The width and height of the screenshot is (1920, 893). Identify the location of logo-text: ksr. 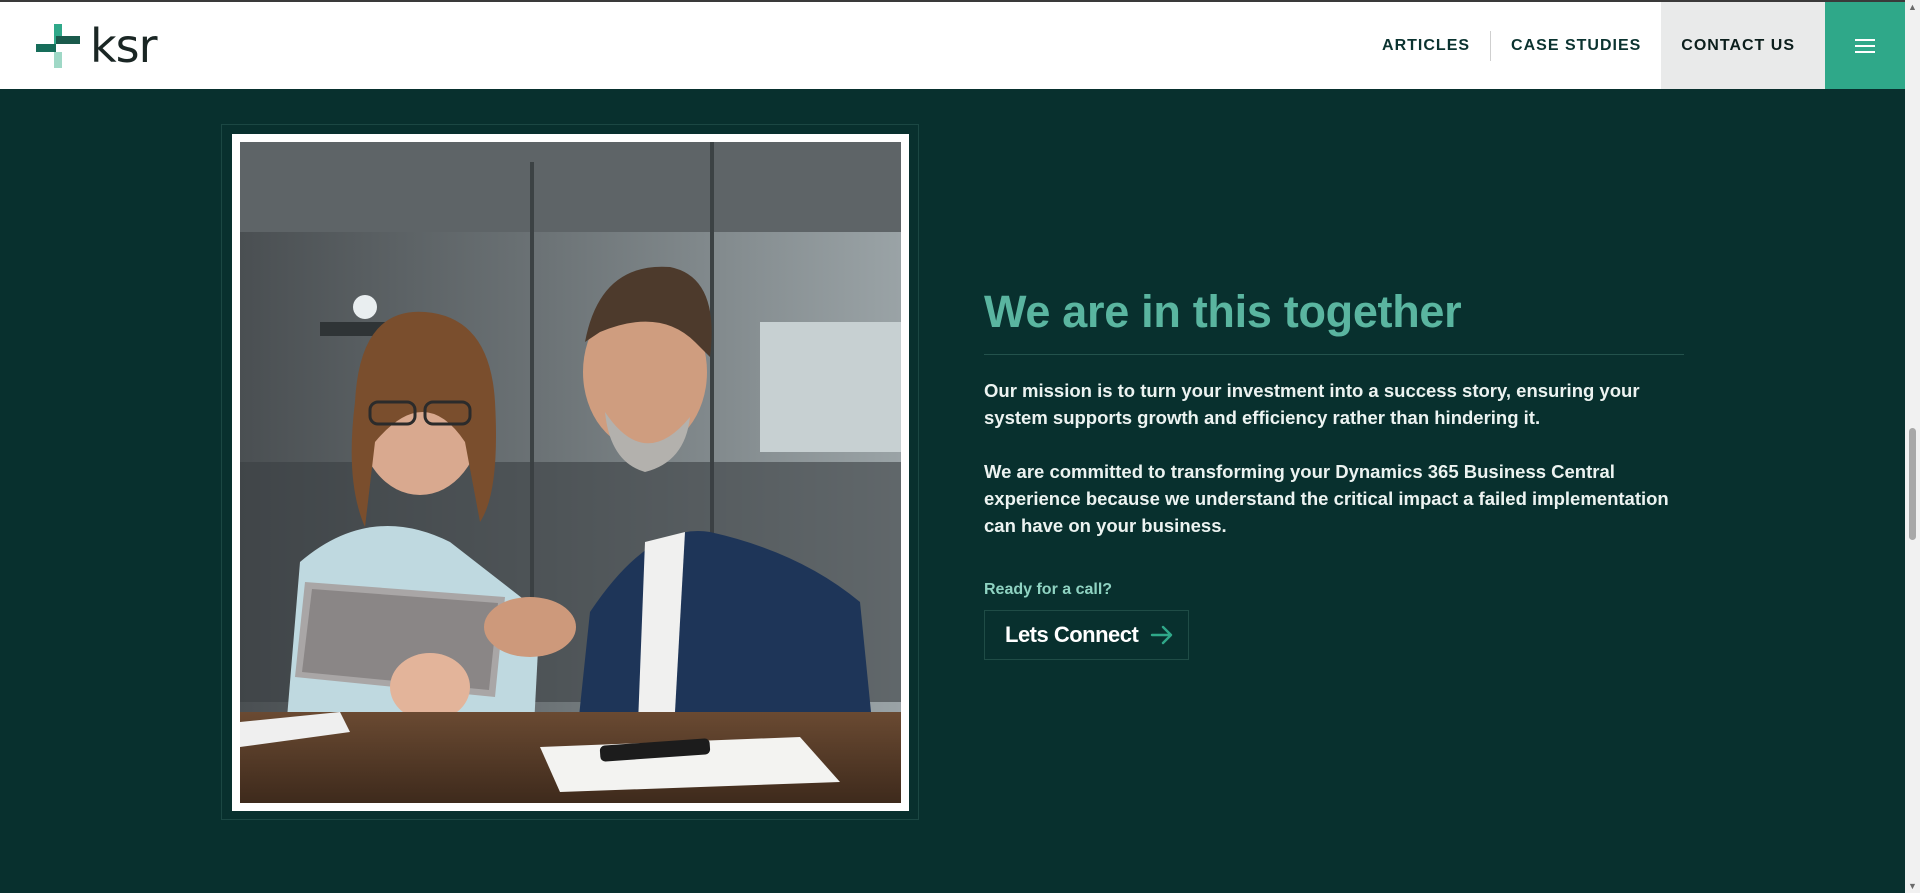
(124, 46).